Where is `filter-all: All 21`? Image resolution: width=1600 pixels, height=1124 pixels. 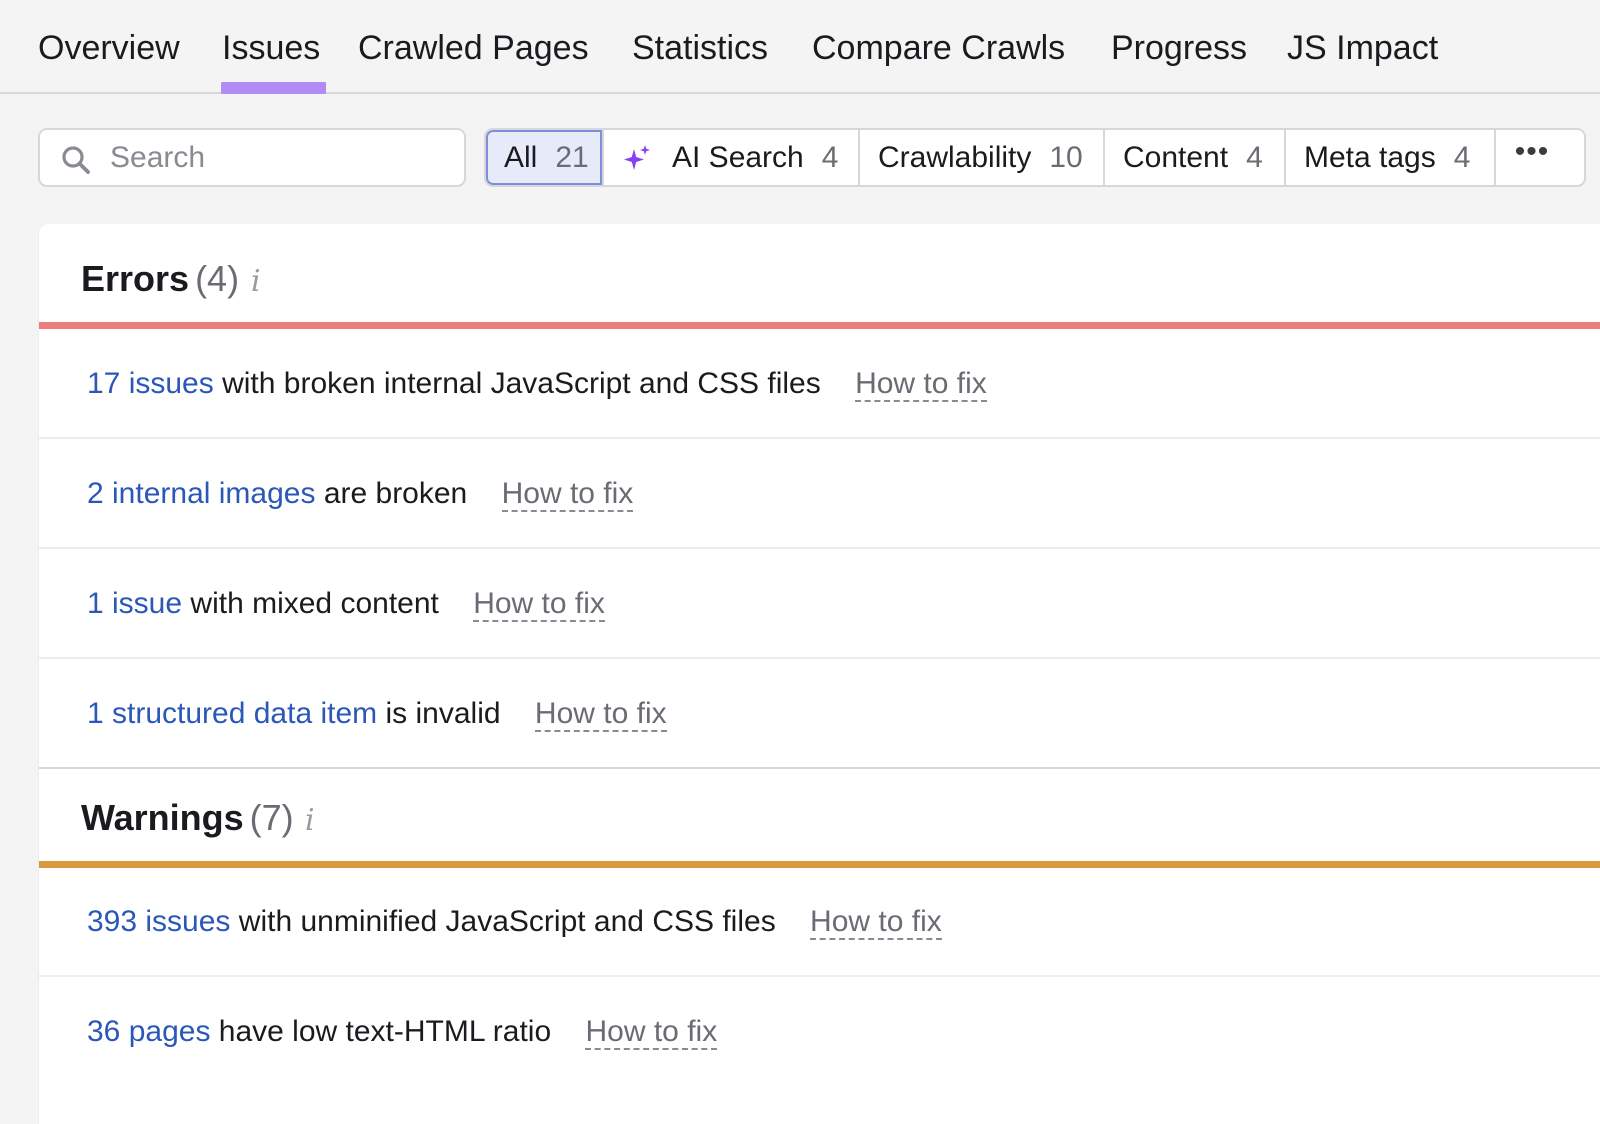 filter-all: All 21 is located at coordinates (545, 157).